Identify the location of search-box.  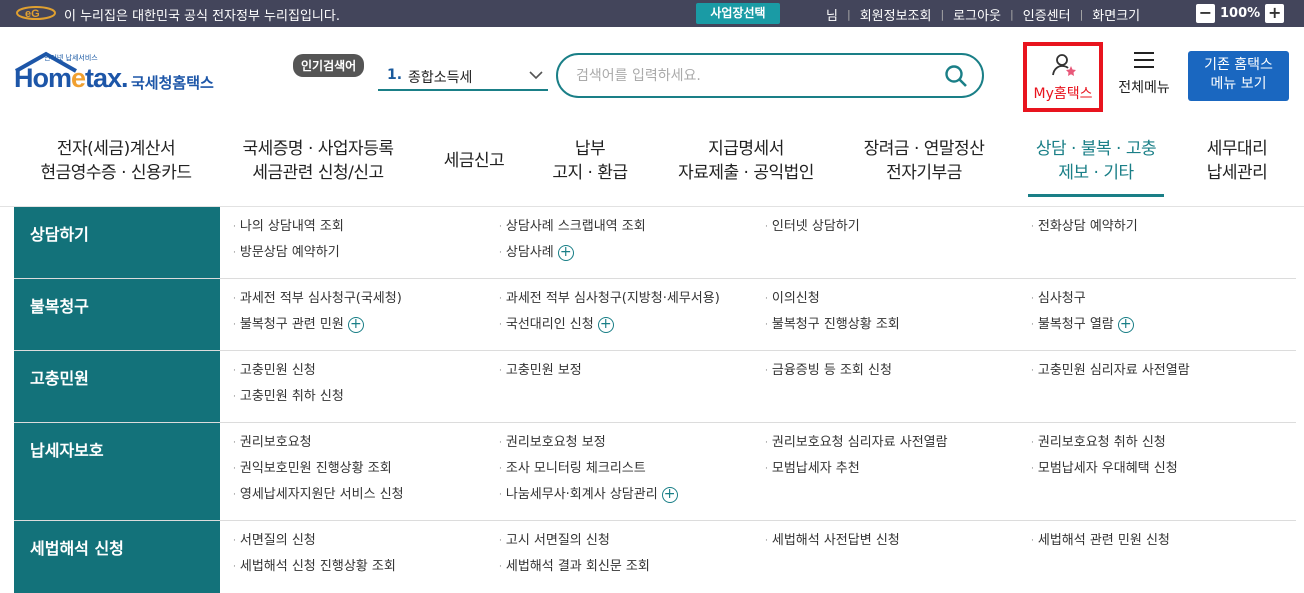
(770, 75).